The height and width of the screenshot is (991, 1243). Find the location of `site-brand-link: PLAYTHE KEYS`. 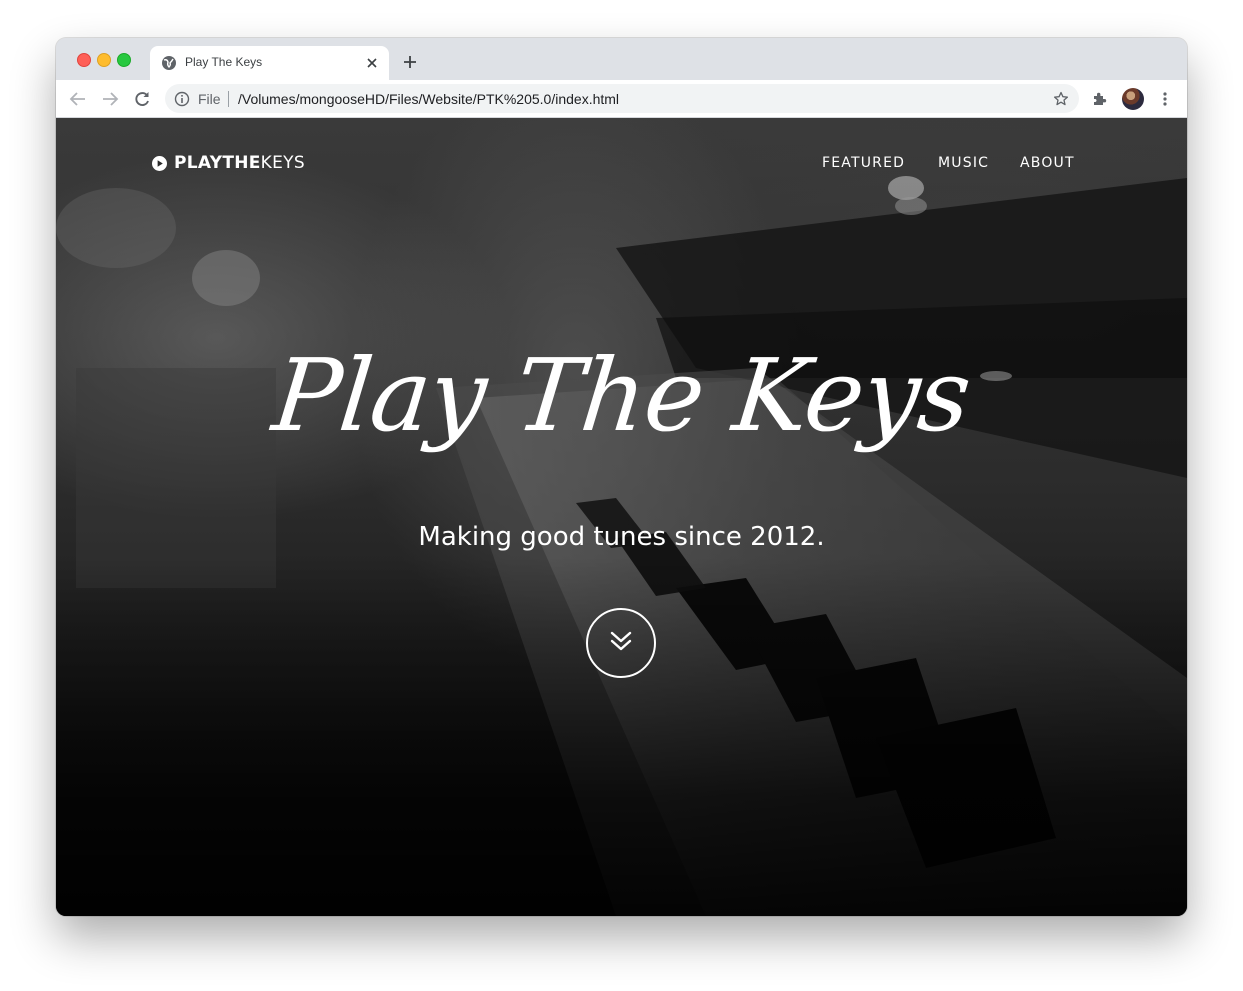

site-brand-link: PLAYTHE KEYS is located at coordinates (228, 163).